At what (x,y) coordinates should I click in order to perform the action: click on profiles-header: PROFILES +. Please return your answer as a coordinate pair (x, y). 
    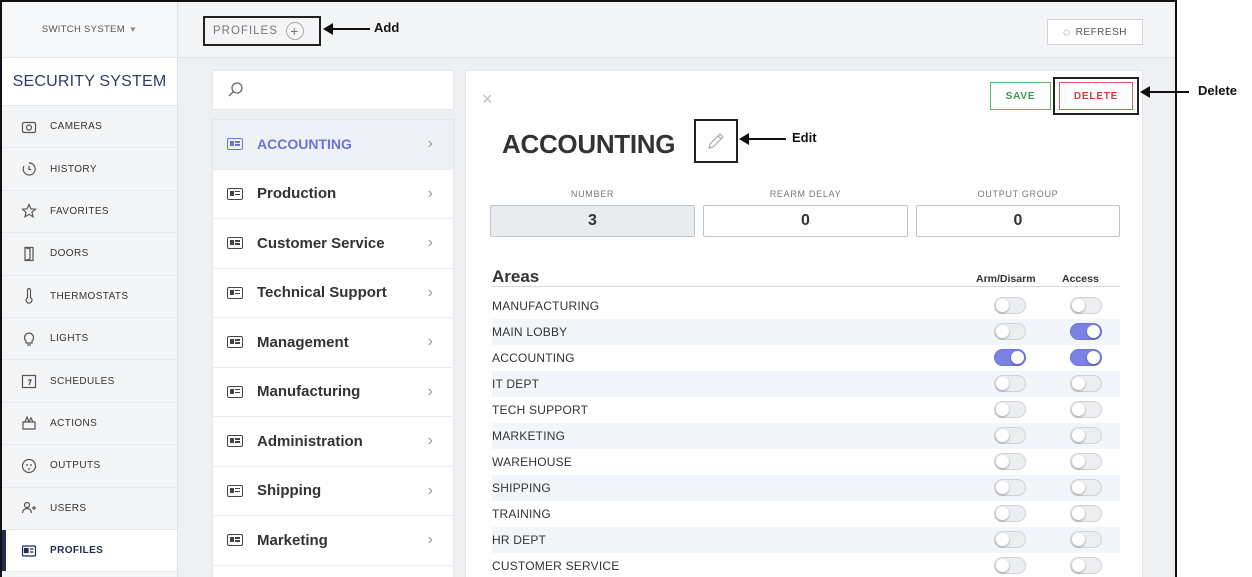
    Looking at the image, I should click on (262, 31).